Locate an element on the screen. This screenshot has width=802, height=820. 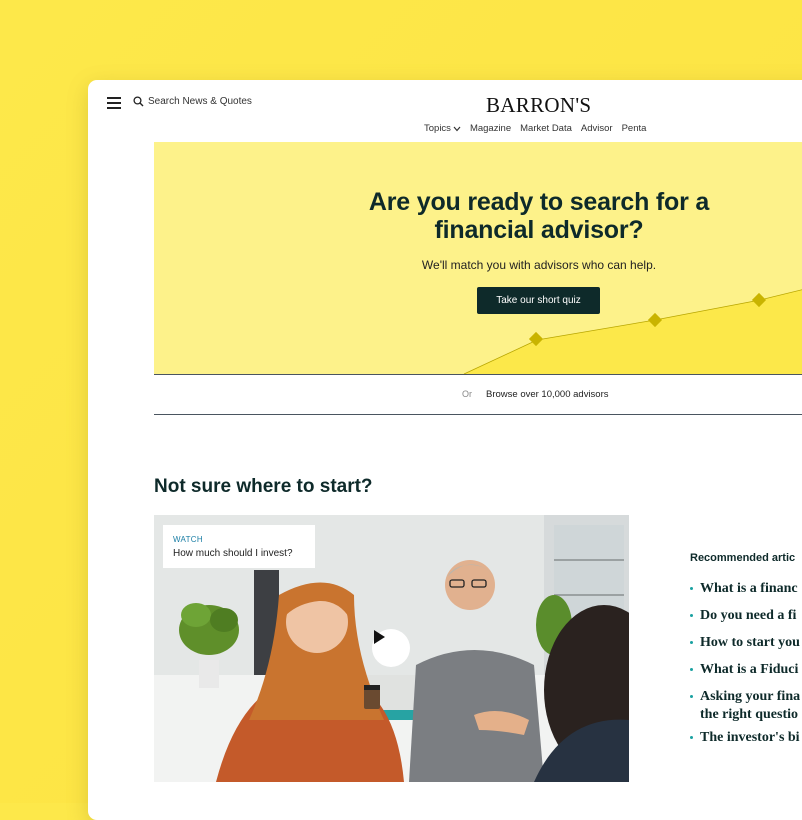
barrons-logo: BARRON'S is located at coordinates (538, 105).